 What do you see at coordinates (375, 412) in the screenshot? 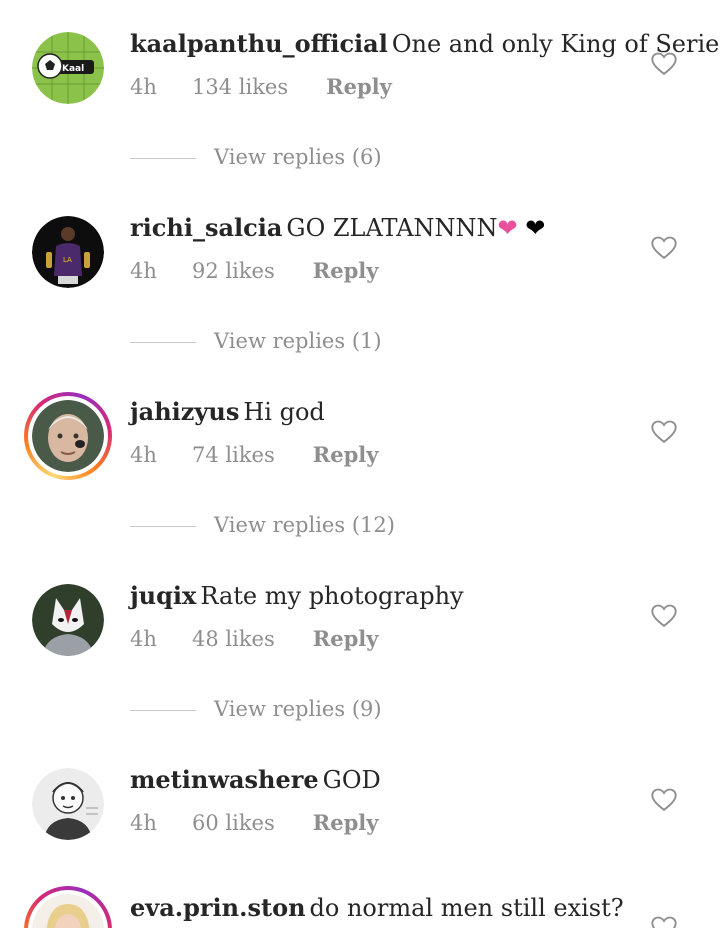
I see `comment-text-line: jahizyus Hi god` at bounding box center [375, 412].